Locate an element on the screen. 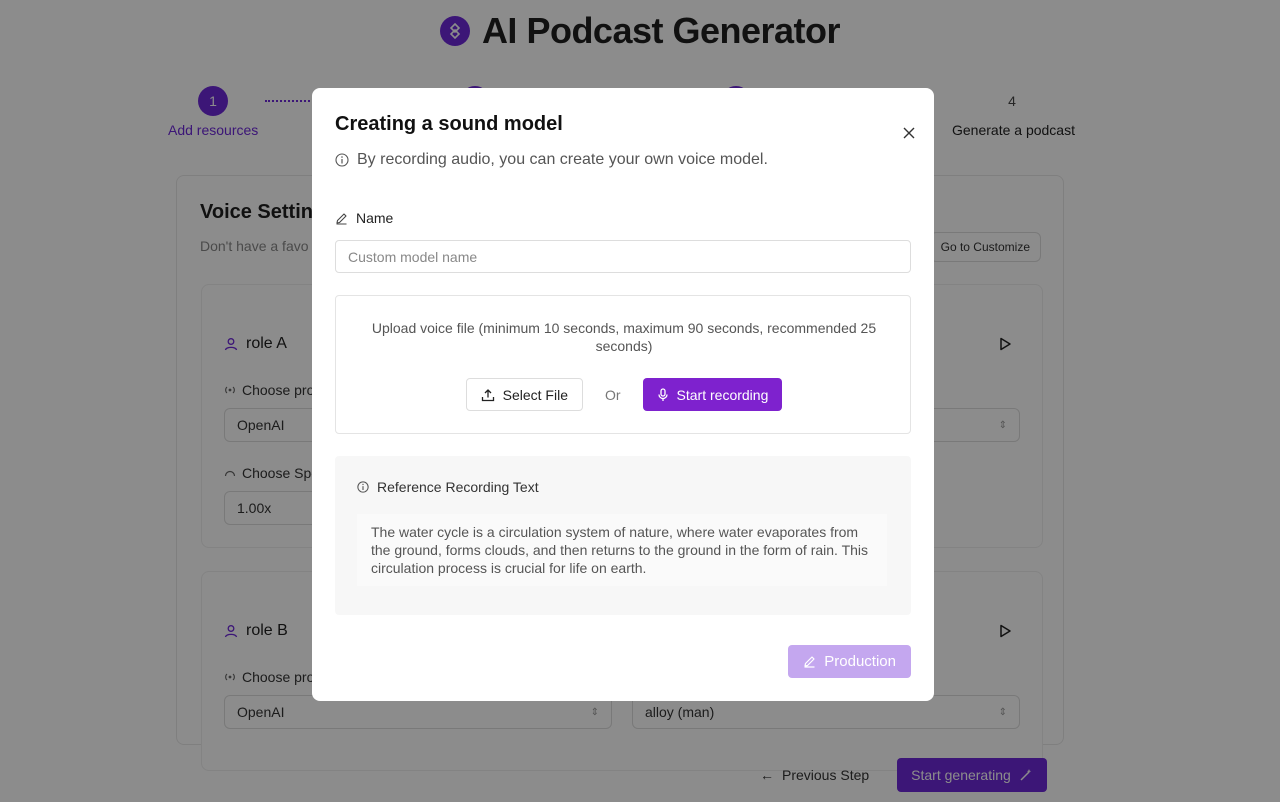  close-icon is located at coordinates (909, 133).